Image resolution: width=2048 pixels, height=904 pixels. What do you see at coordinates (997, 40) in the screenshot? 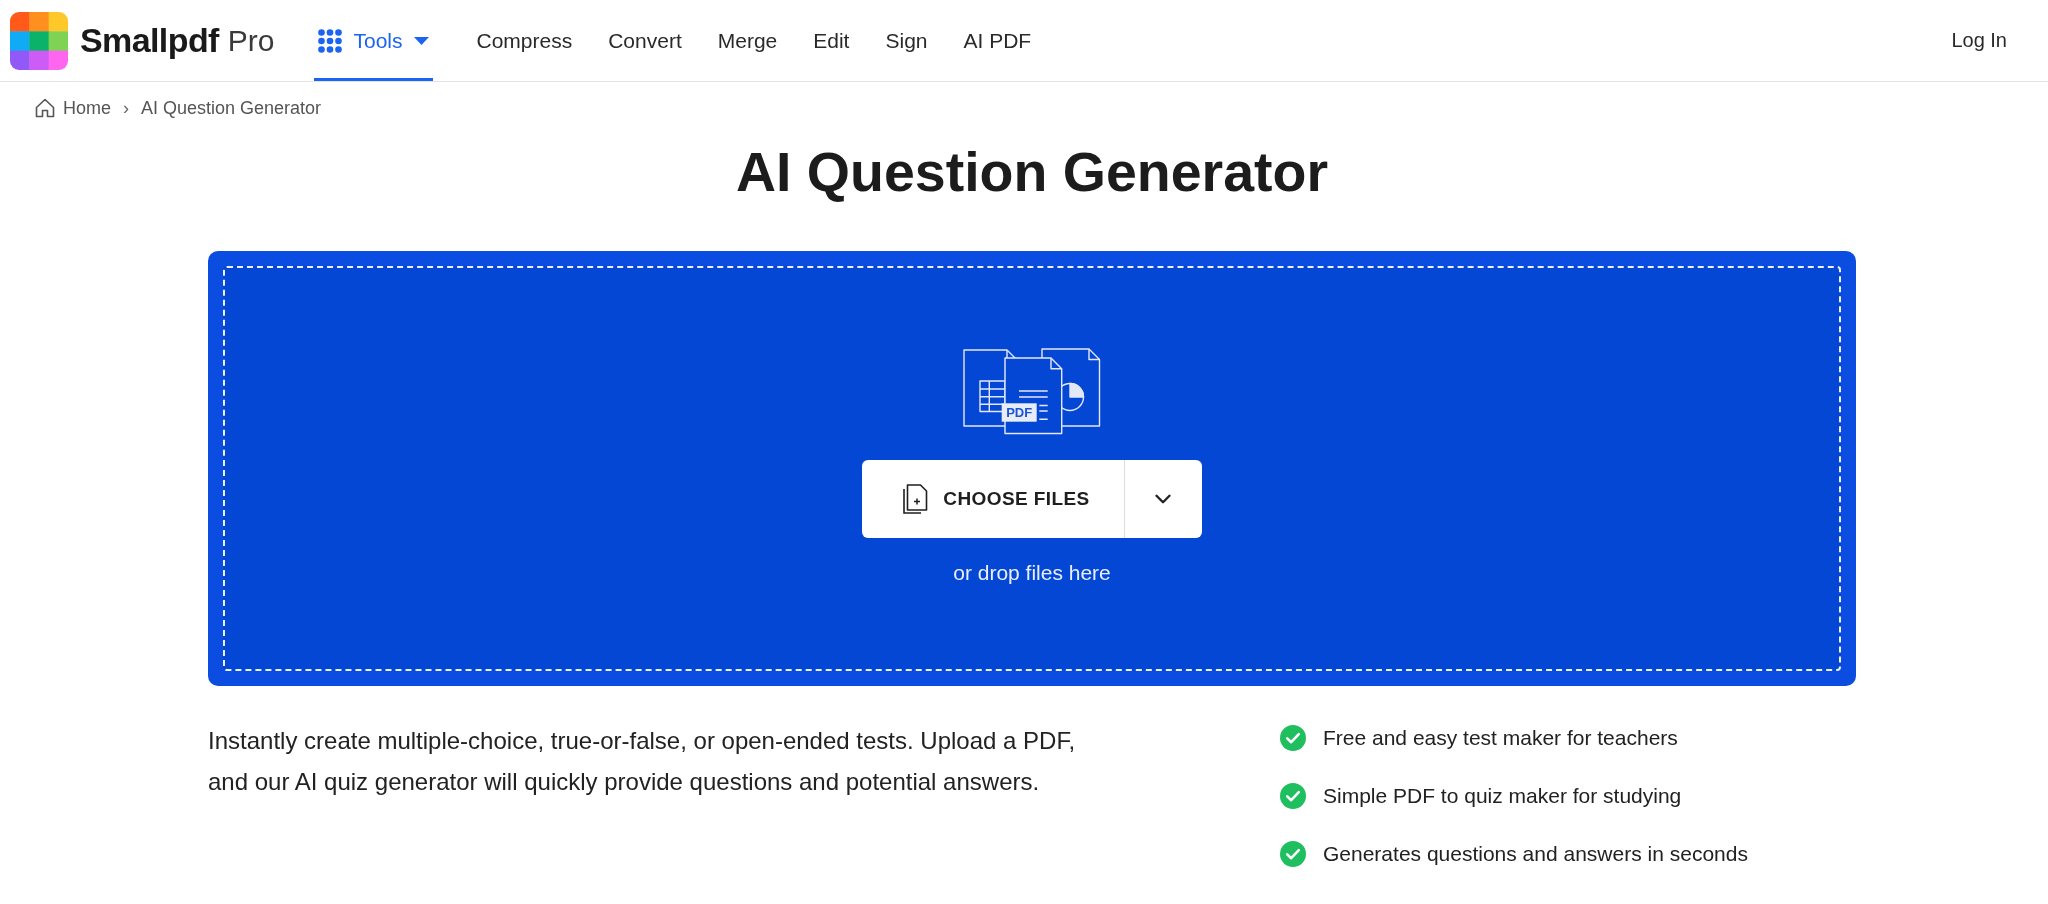
I see `nav-link: AI PDF` at bounding box center [997, 40].